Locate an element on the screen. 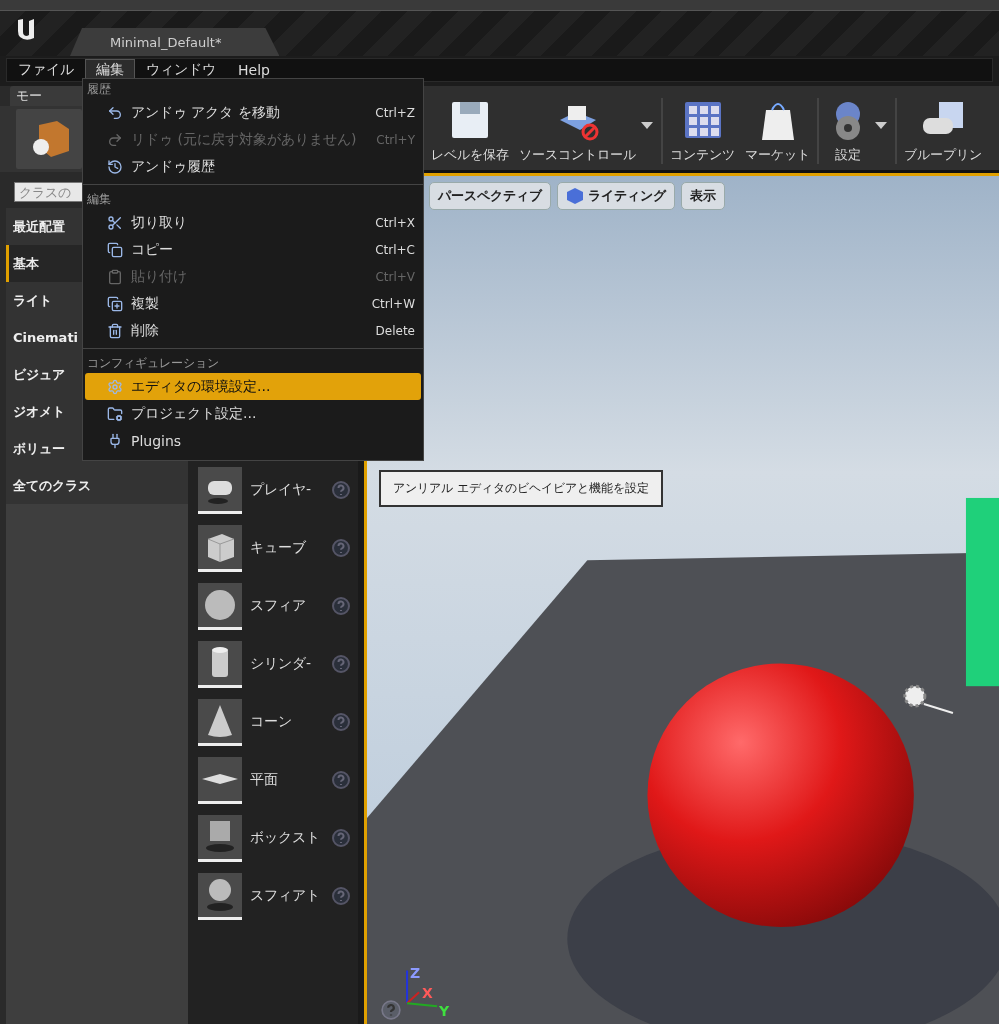 Image resolution: width=999 pixels, height=1024 pixels. axis-label: Y is located at coordinates (444, 1011).